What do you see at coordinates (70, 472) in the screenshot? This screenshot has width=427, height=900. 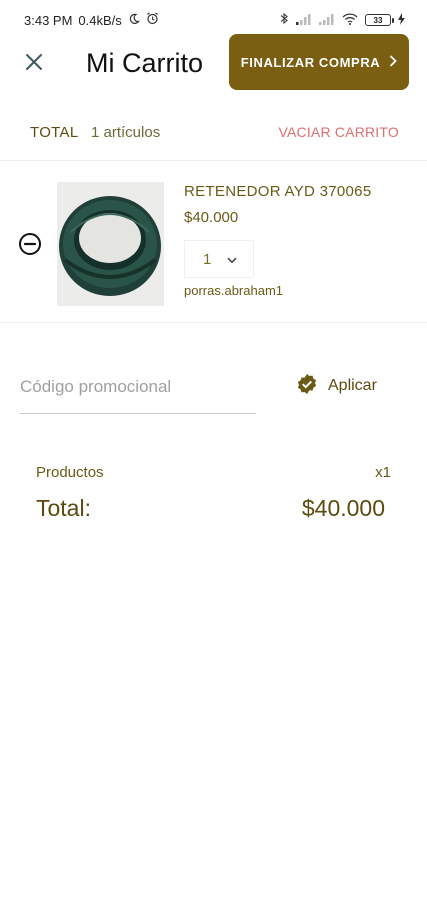 I see `products-label: Productos` at bounding box center [70, 472].